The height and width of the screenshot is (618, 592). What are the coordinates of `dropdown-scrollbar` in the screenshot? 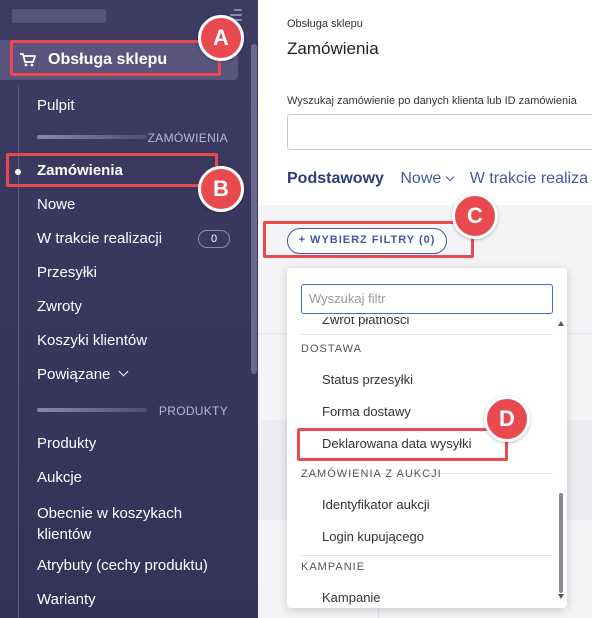 It's located at (561, 543).